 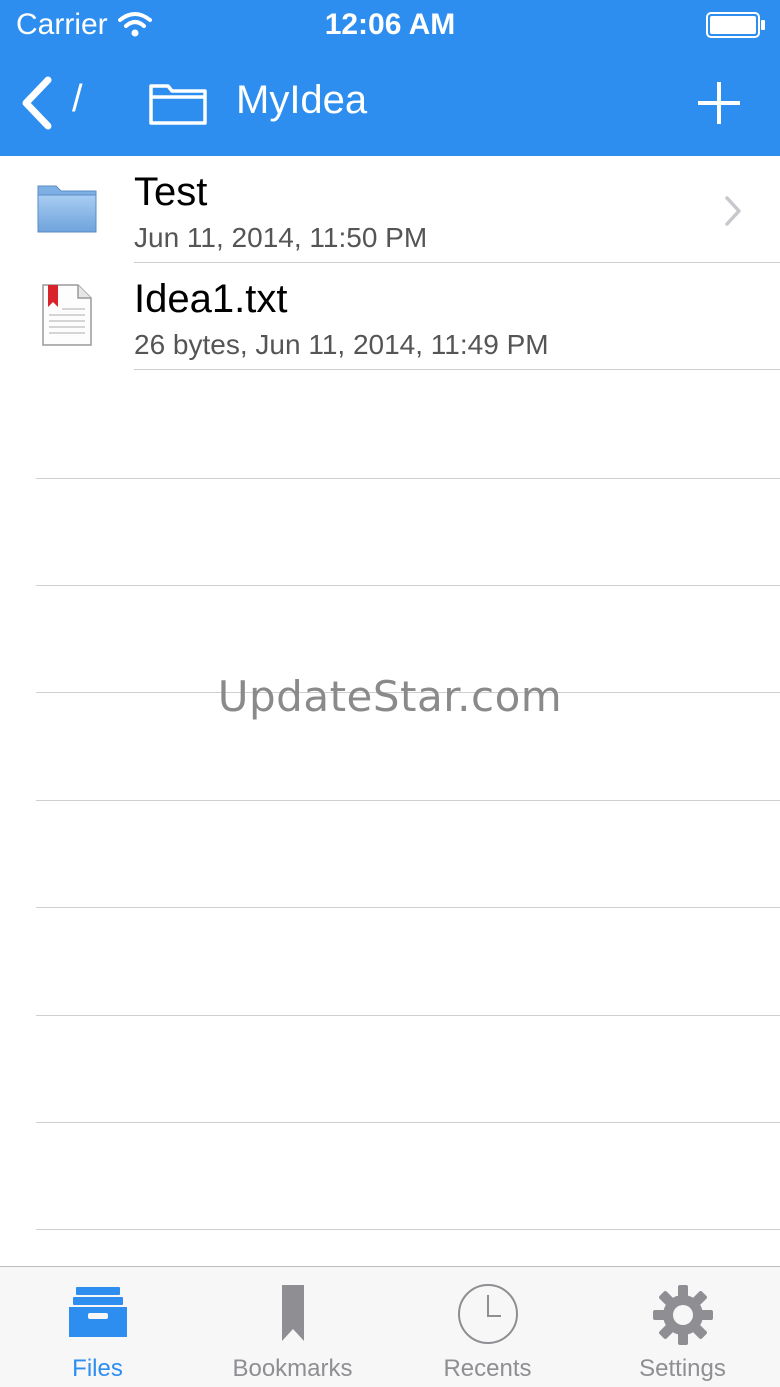 What do you see at coordinates (390, 696) in the screenshot?
I see `watermark-text: UpdateStar.com` at bounding box center [390, 696].